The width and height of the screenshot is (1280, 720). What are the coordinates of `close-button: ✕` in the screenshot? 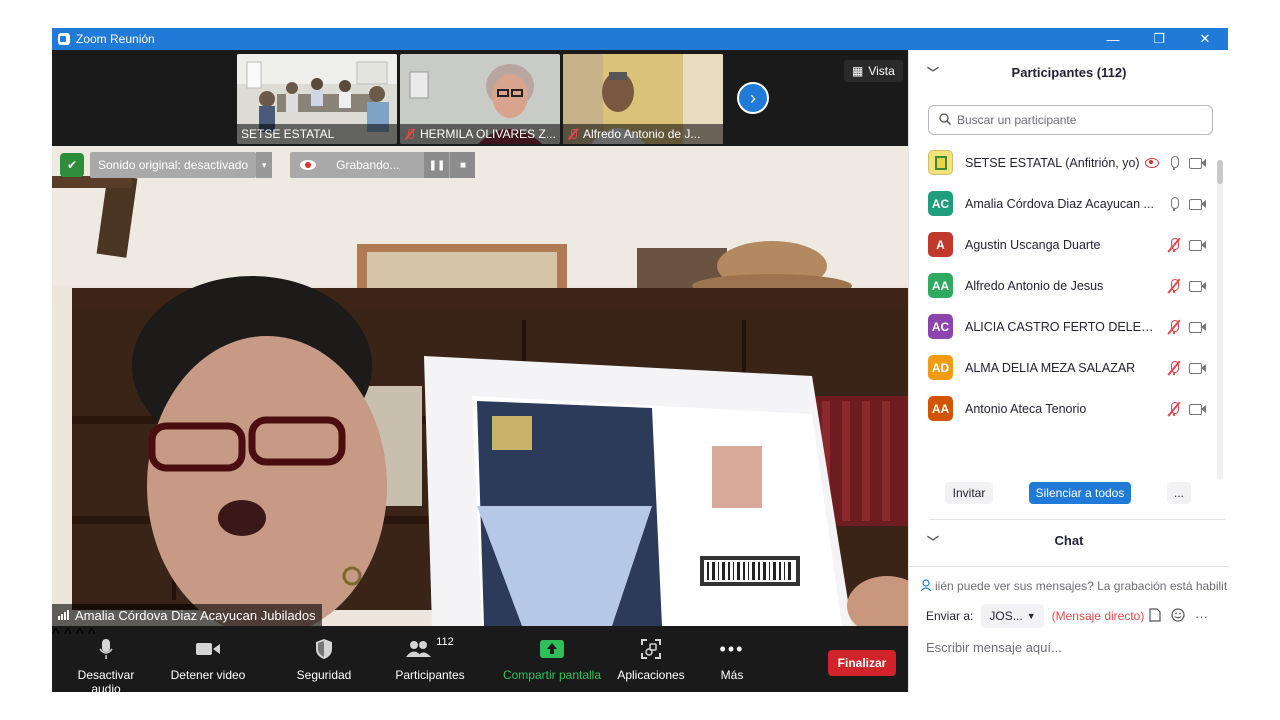 It's located at (1205, 39).